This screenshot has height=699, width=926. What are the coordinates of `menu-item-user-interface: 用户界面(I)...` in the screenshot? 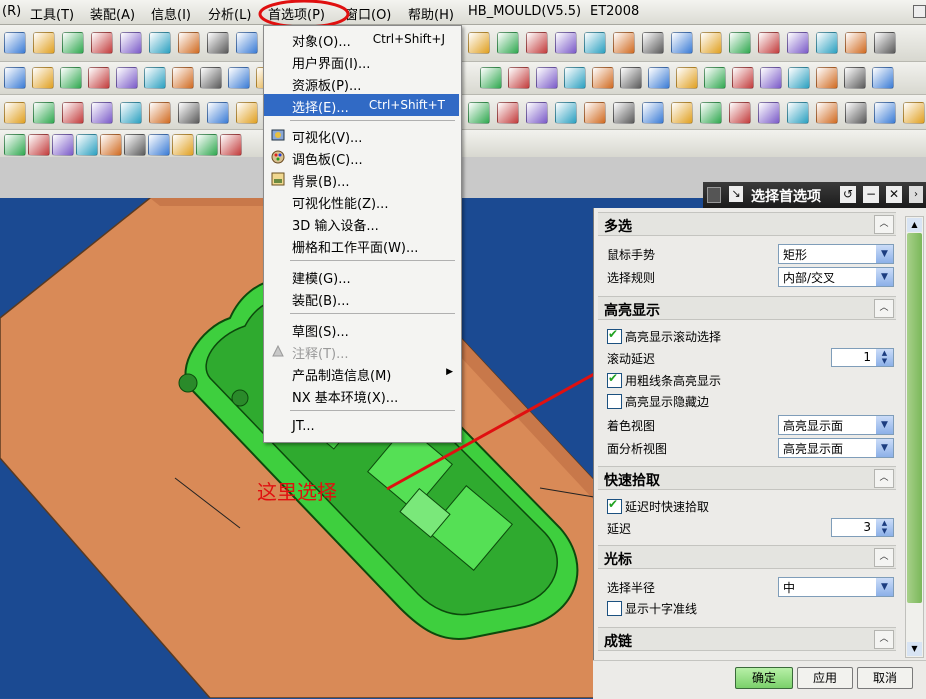 It's located at (361, 61).